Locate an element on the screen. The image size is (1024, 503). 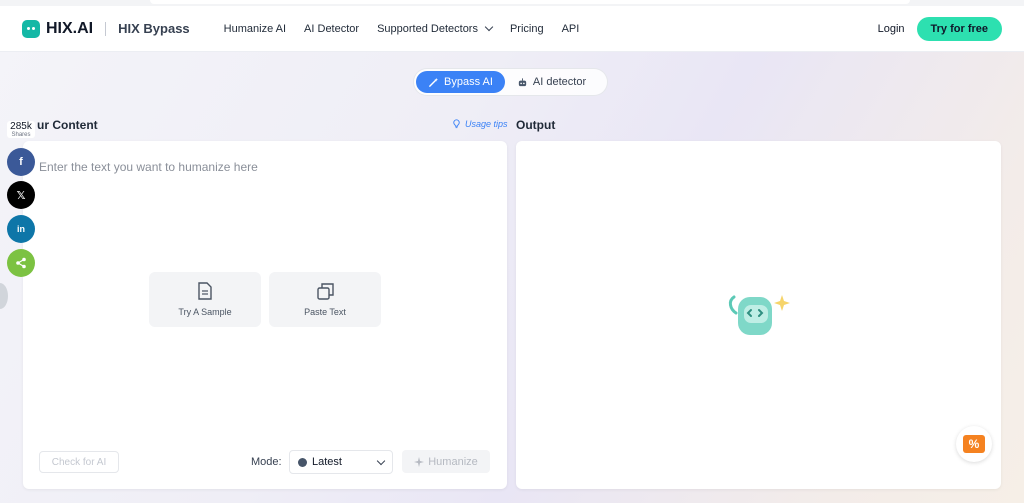
facebook-icon: f is located at coordinates (21, 162).